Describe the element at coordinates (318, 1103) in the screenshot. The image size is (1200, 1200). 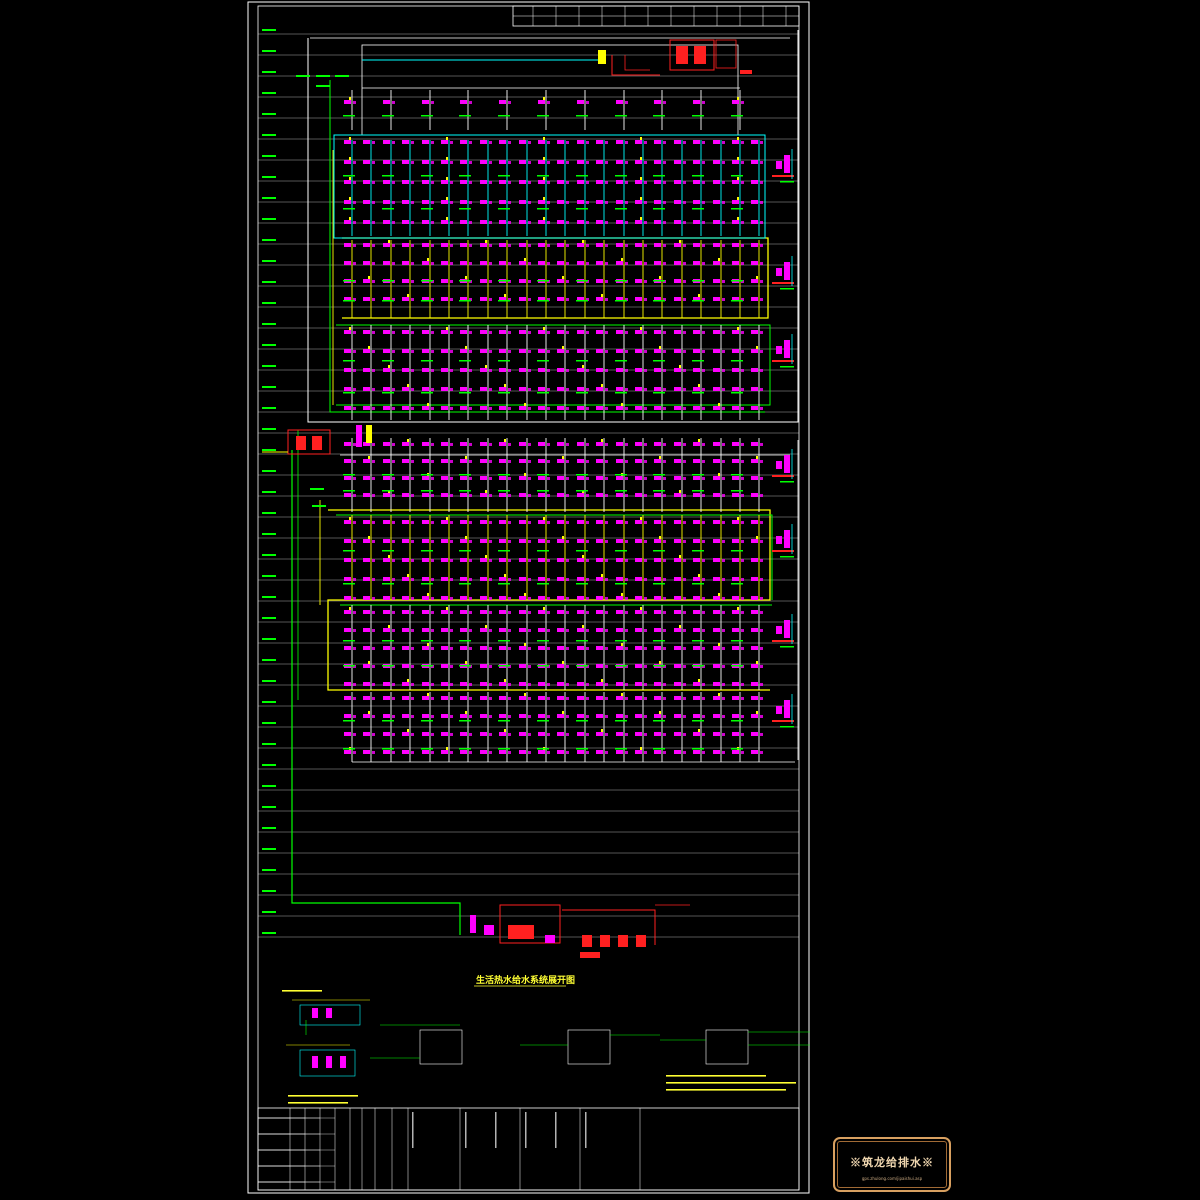
I see `note-line` at that location.